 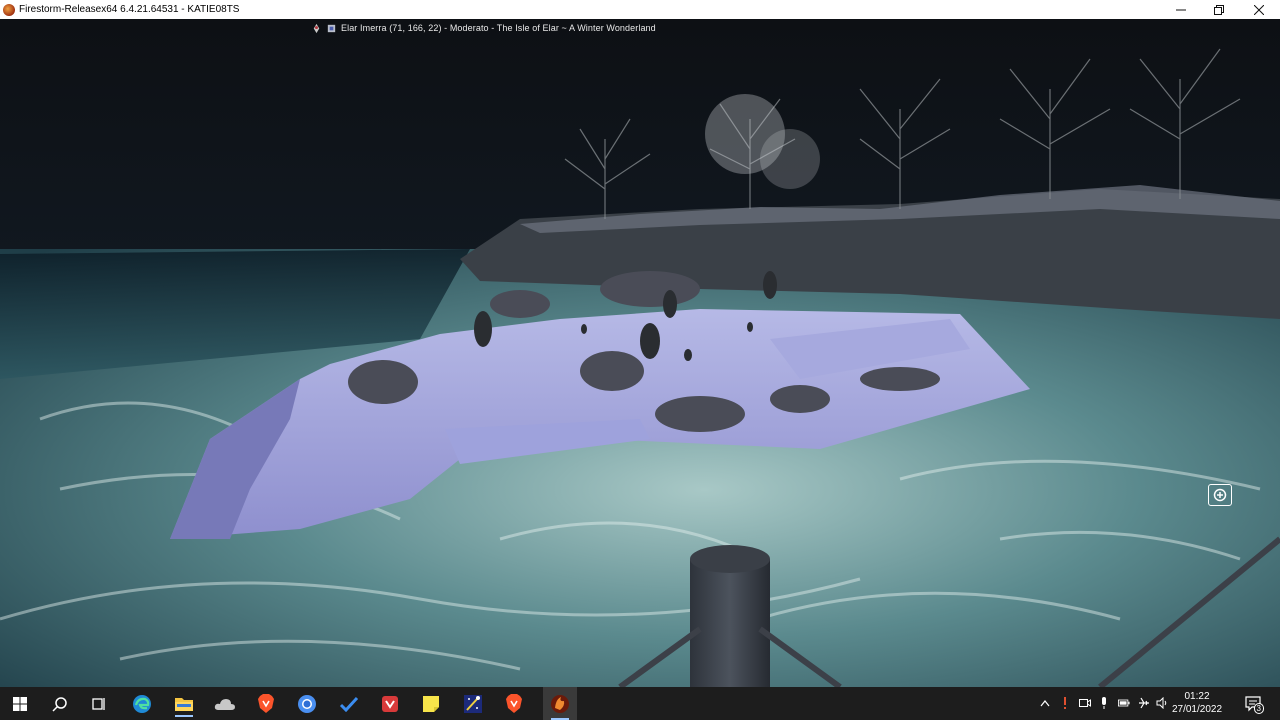 I want to click on clock-date: 27/01/2022, so click(x=1197, y=709).